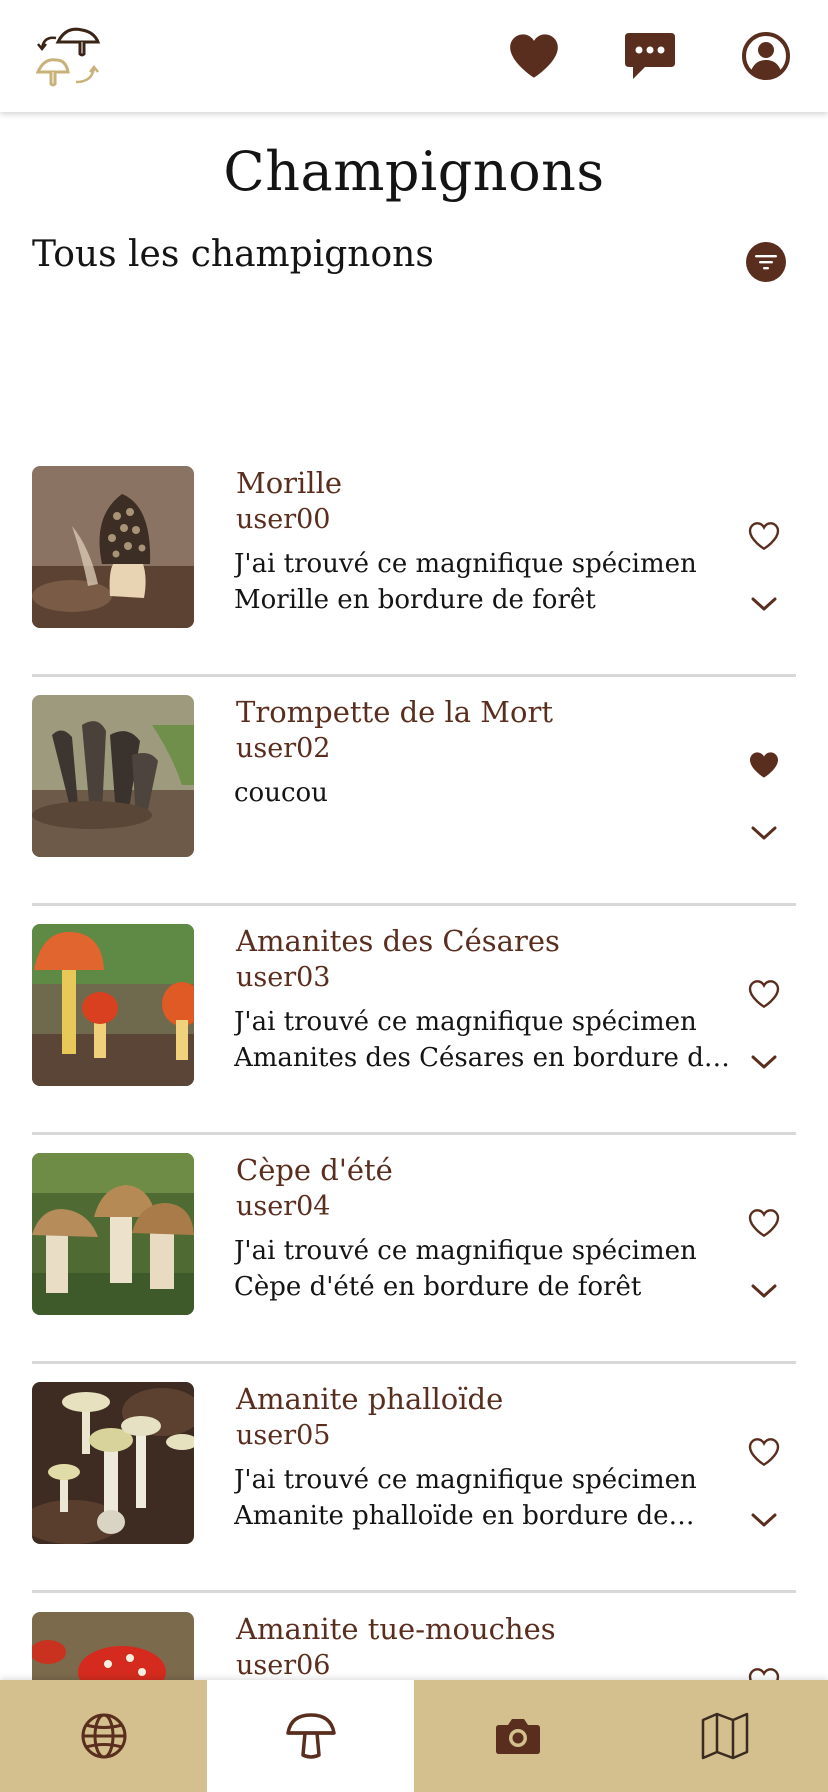 This screenshot has height=1792, width=828. What do you see at coordinates (281, 793) in the screenshot?
I see `mushroom-description: coucou` at bounding box center [281, 793].